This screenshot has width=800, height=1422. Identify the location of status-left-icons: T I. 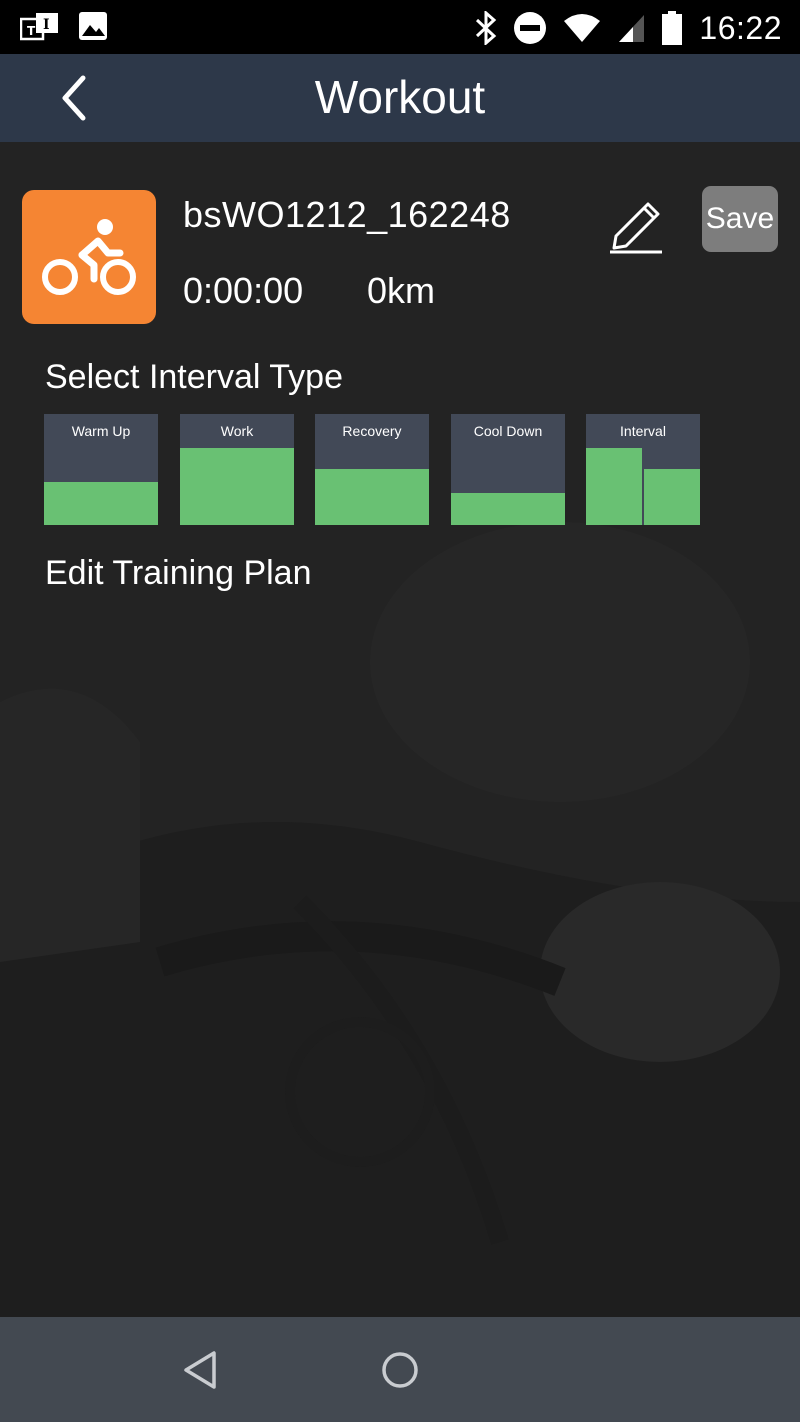
(64, 26).